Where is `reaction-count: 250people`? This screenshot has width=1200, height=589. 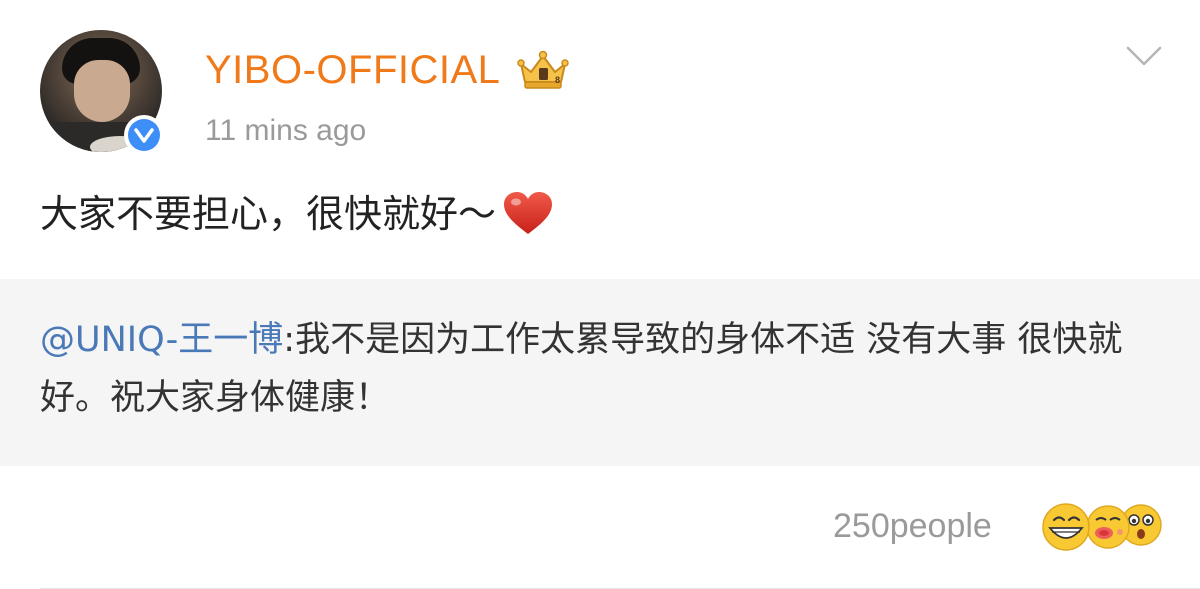 reaction-count: 250people is located at coordinates (912, 526).